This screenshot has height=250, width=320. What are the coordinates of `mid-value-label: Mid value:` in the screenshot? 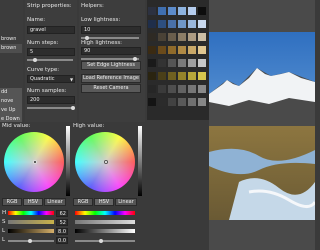 It's located at (16, 126).